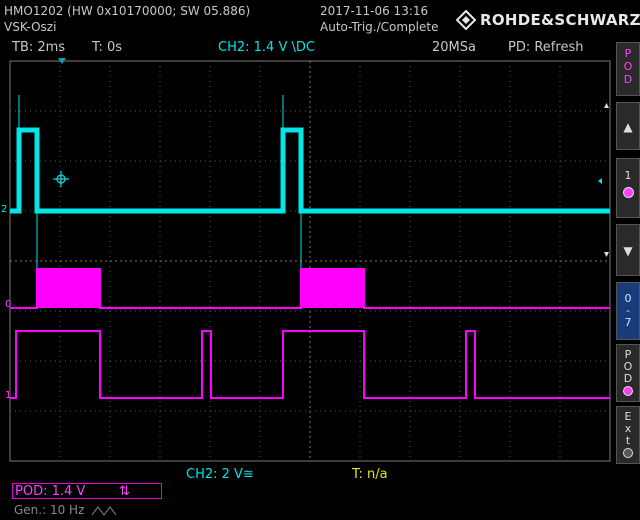 The height and width of the screenshot is (520, 640). I want to click on pod-bit1-label: 1, so click(8, 395).